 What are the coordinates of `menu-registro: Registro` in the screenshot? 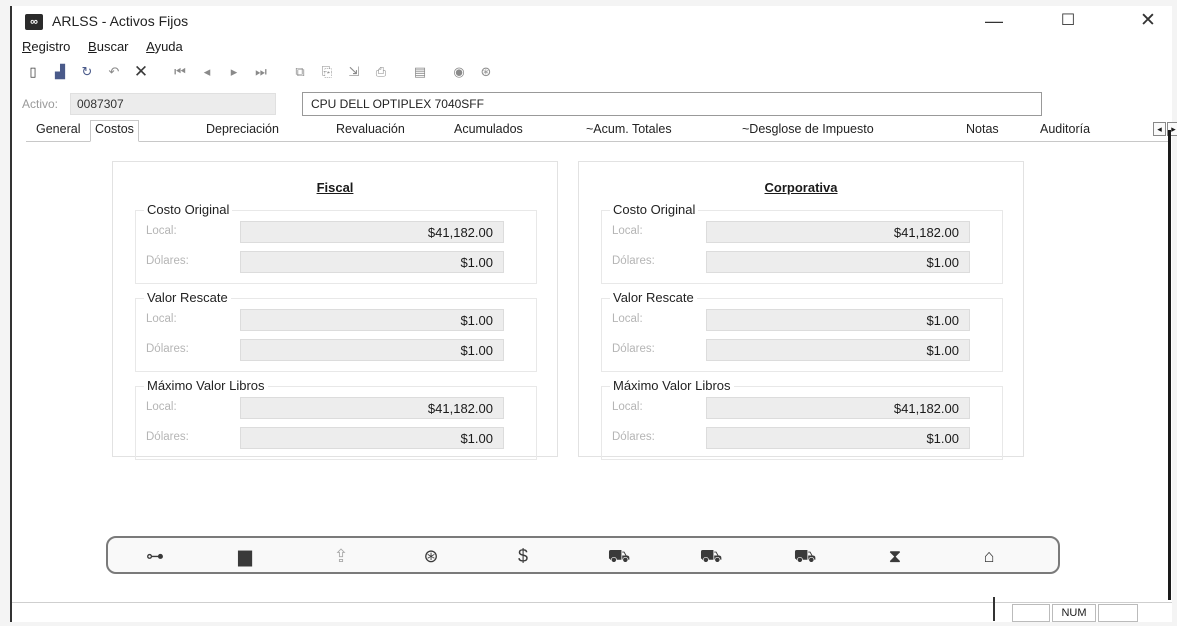 It's located at (46, 46).